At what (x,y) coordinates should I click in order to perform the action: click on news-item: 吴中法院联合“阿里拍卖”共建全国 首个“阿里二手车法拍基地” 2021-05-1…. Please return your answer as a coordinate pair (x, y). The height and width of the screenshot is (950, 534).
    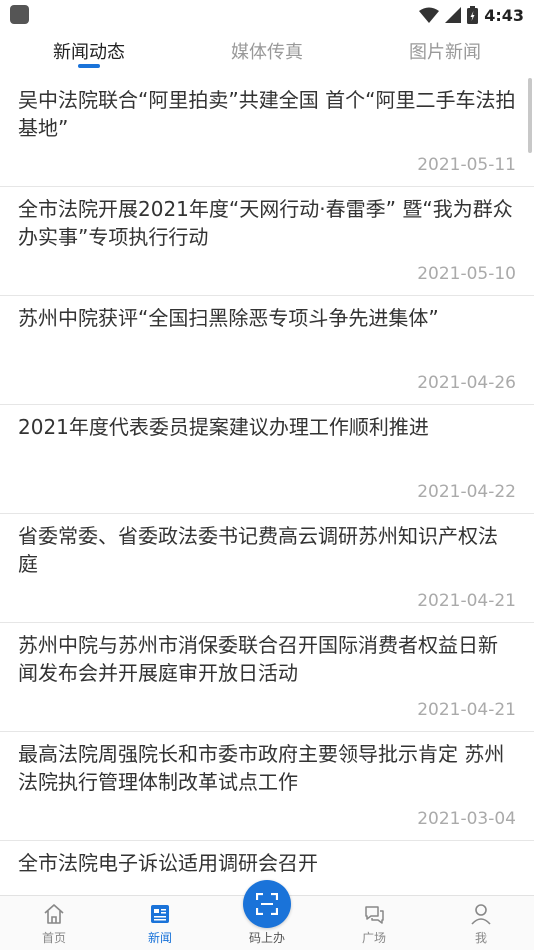
    Looking at the image, I should click on (267, 132).